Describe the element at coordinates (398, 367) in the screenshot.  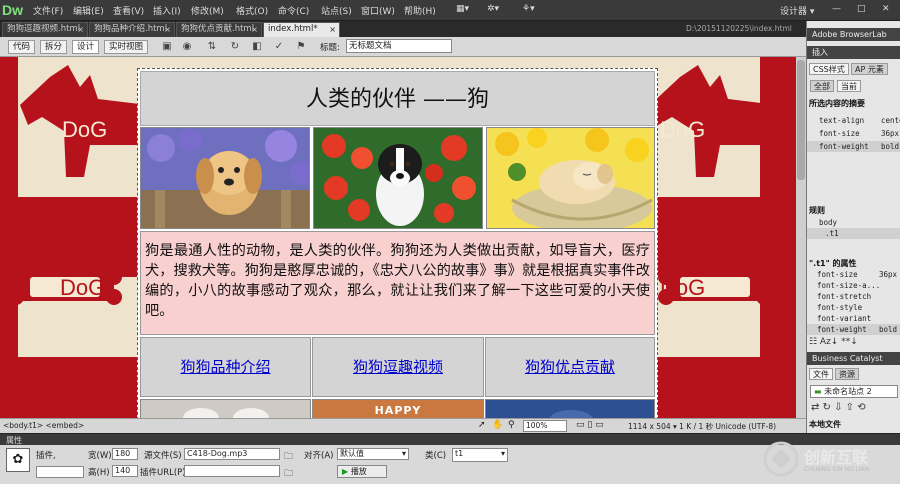
I see `link-videos: 狗狗逗趣视频` at that location.